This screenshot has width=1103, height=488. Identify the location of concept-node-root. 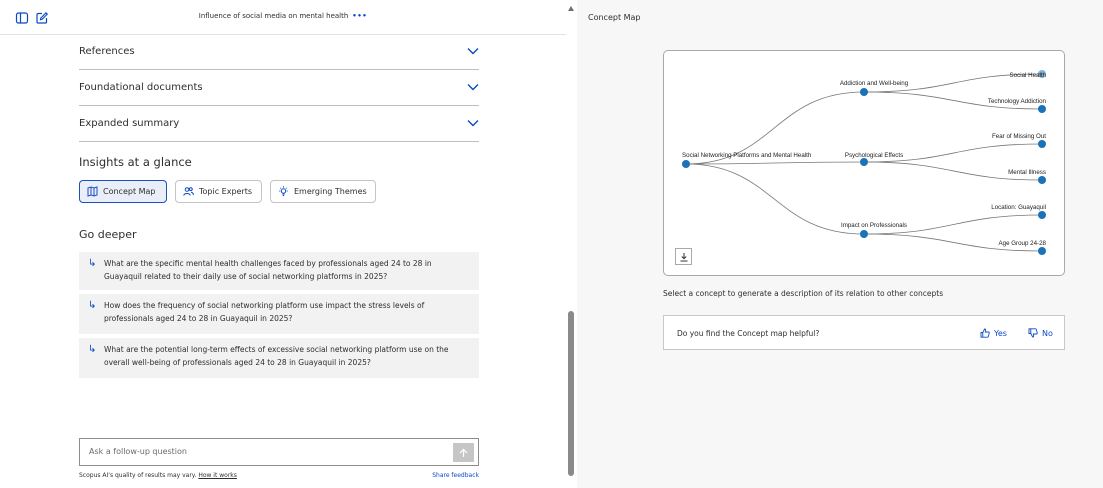
(686, 164).